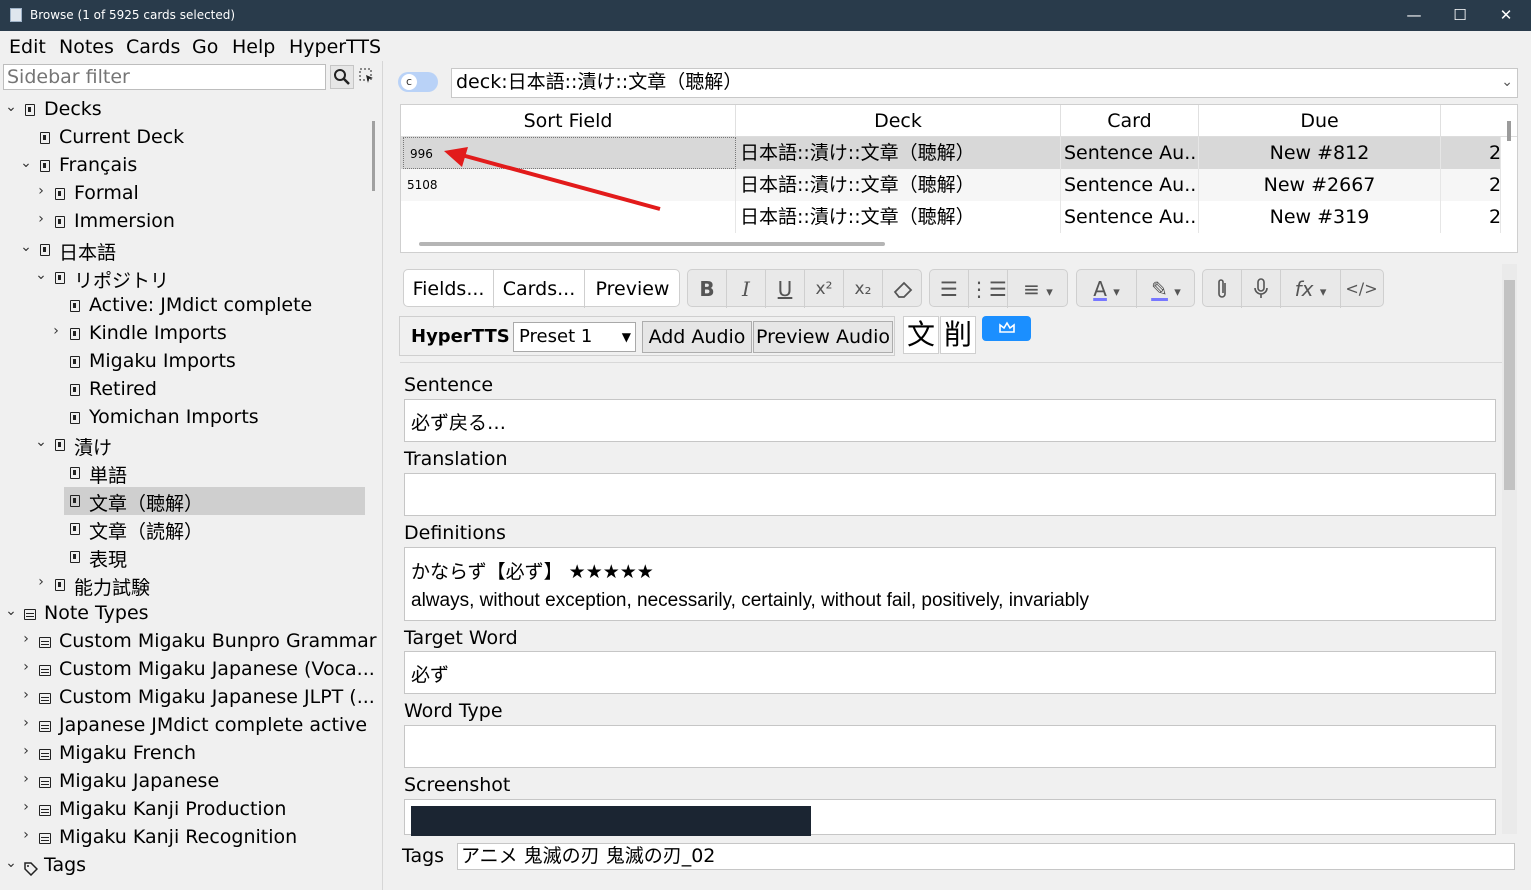 Image resolution: width=1531 pixels, height=890 pixels. Describe the element at coordinates (205, 47) in the screenshot. I see `menu-go: Go` at that location.